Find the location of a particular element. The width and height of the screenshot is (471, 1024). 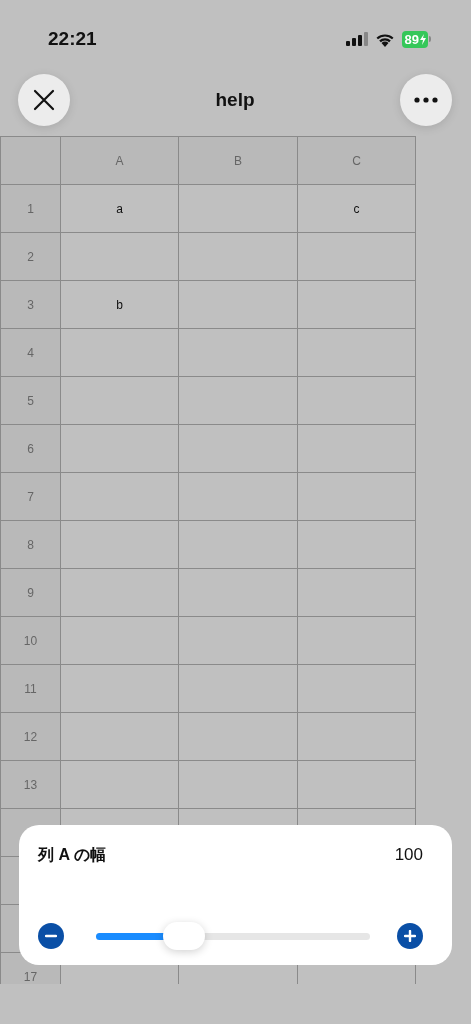

battery-icon: 89 is located at coordinates (416, 39).